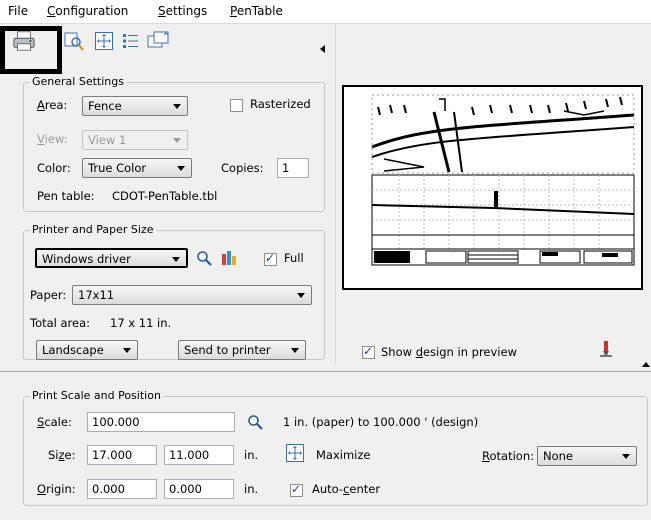 The width and height of the screenshot is (651, 520). I want to click on paper-combo: 17x11, so click(192, 295).